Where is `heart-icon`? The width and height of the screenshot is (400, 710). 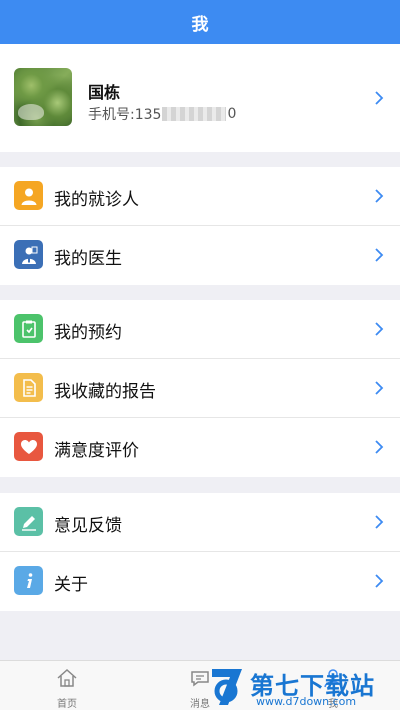 heart-icon is located at coordinates (28, 446).